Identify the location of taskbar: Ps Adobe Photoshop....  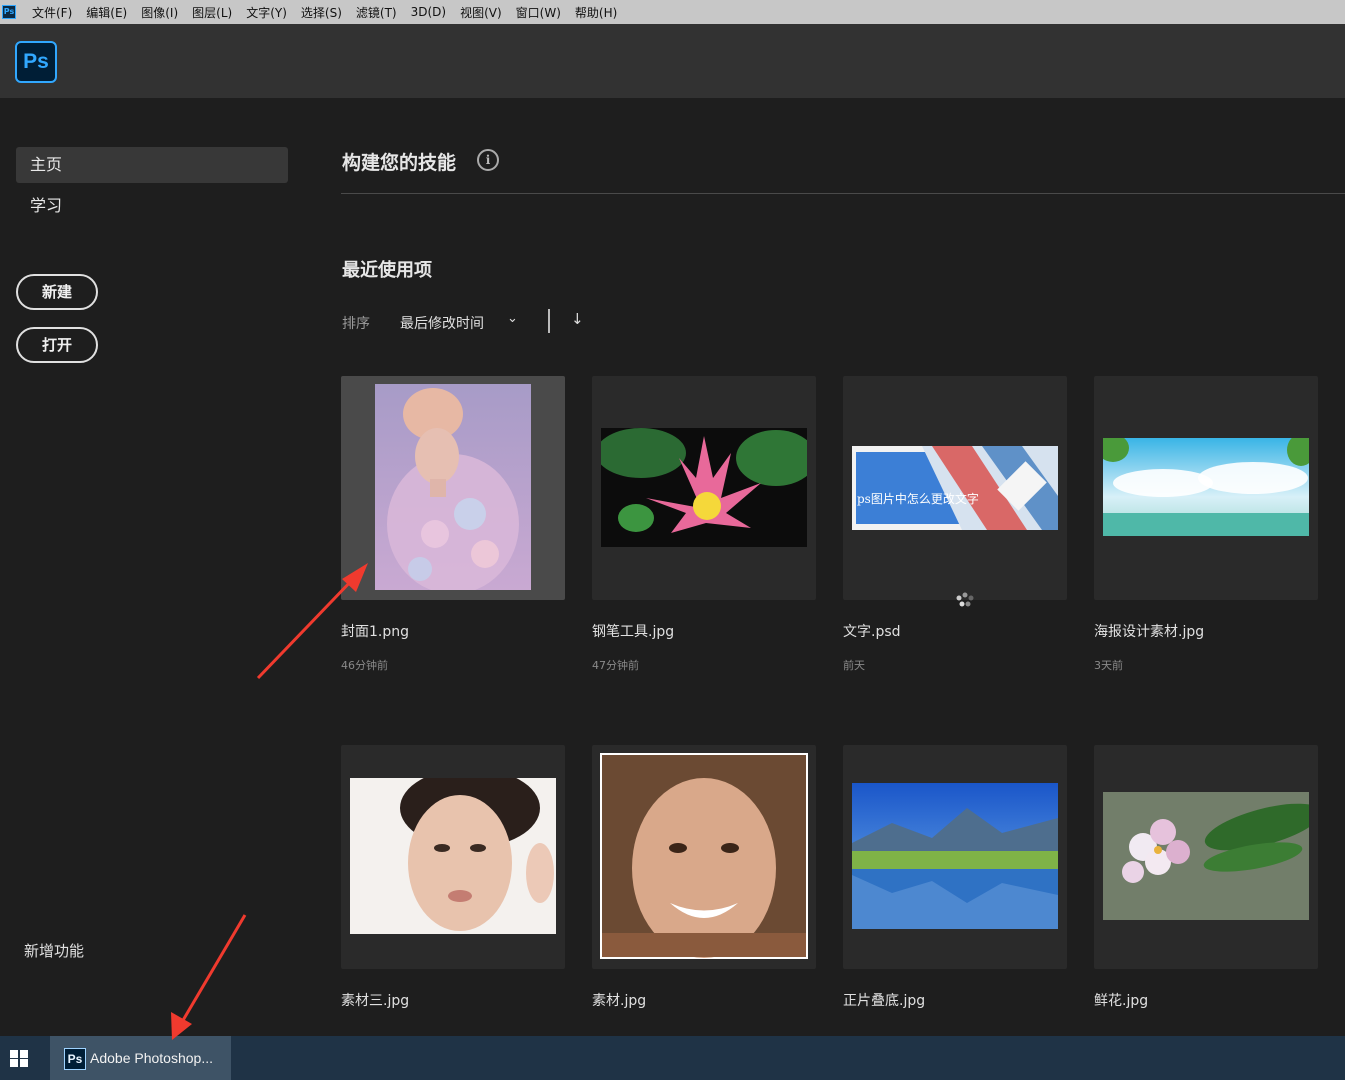
(672, 1058).